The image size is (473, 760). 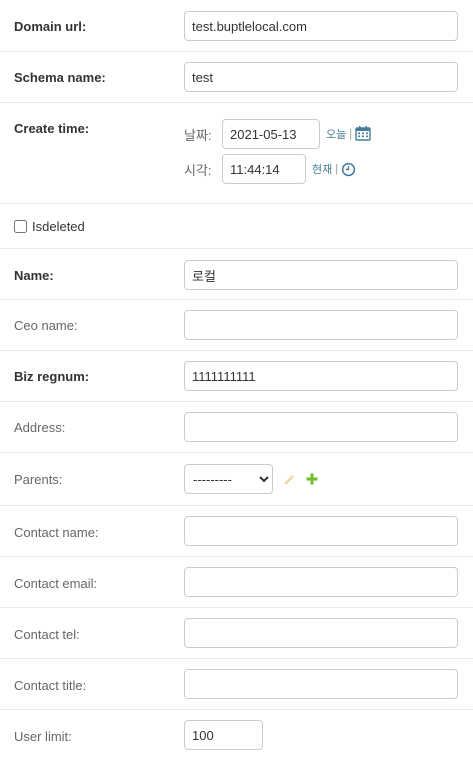 I want to click on row-schema-name: Schema name:, so click(x=236, y=77).